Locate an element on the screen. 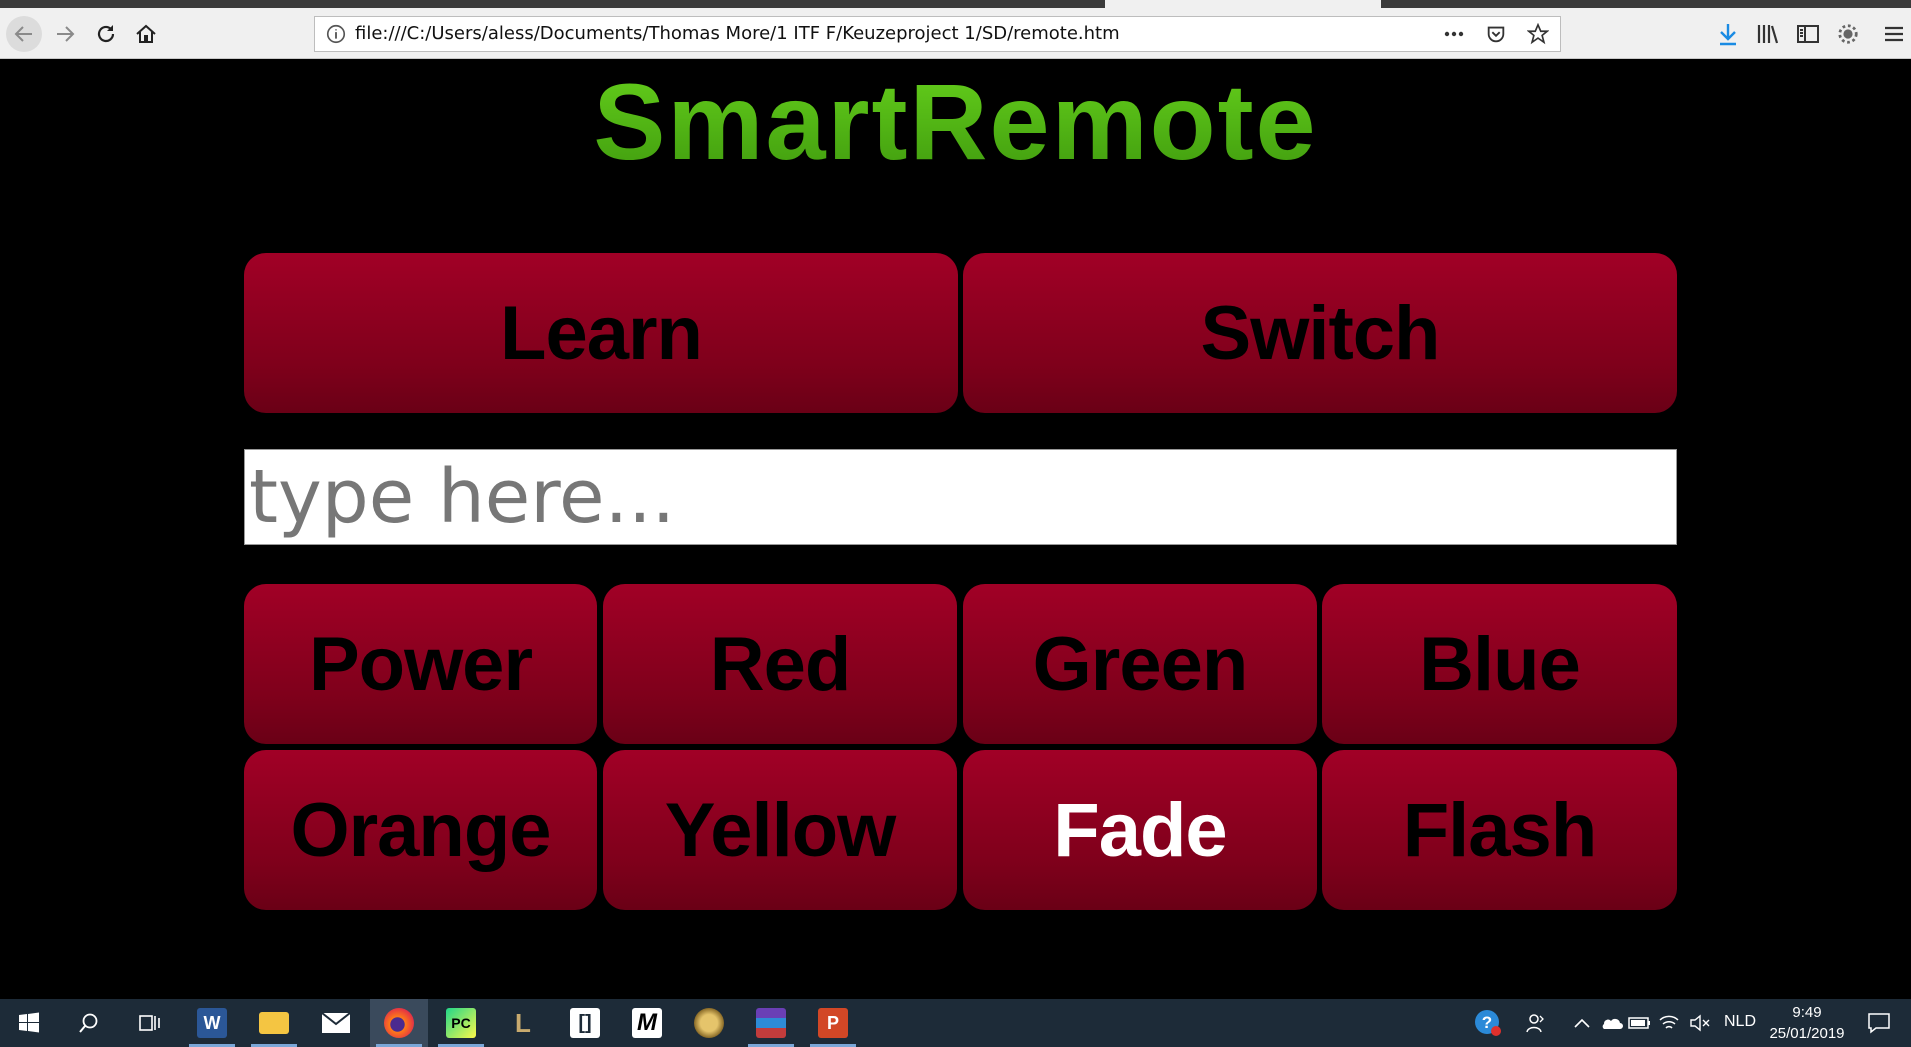 This screenshot has width=1911, height=1047. command-input is located at coordinates (960, 497).